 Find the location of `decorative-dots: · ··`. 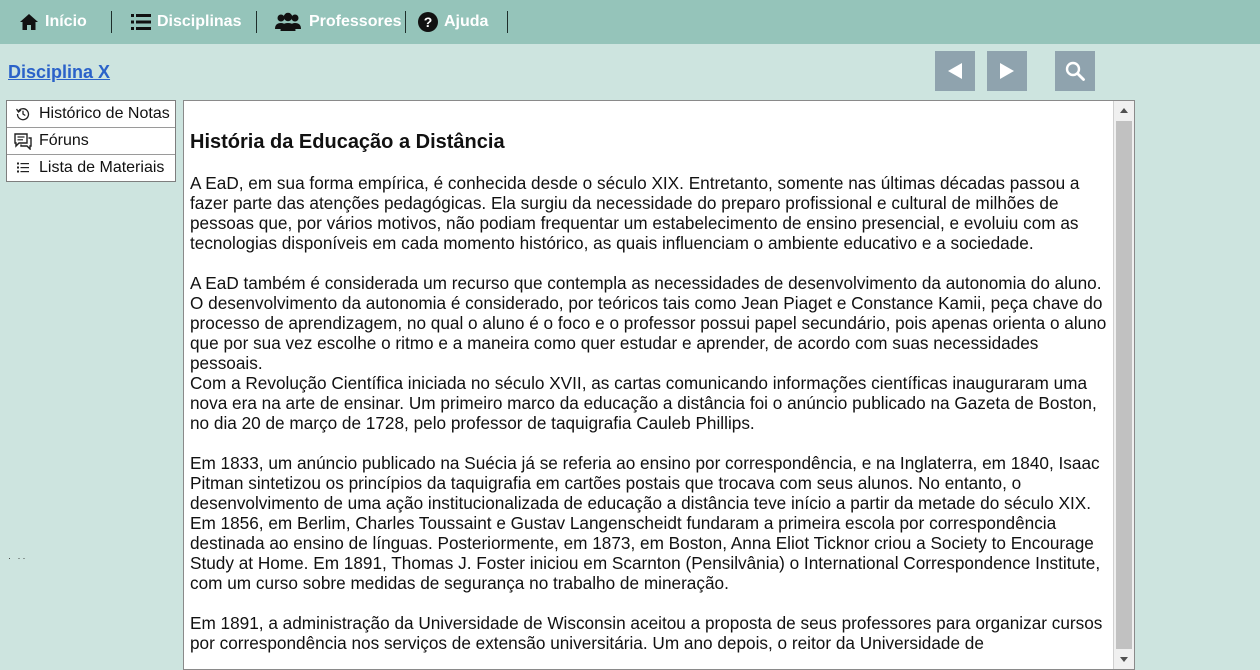

decorative-dots: · ·· is located at coordinates (18, 558).